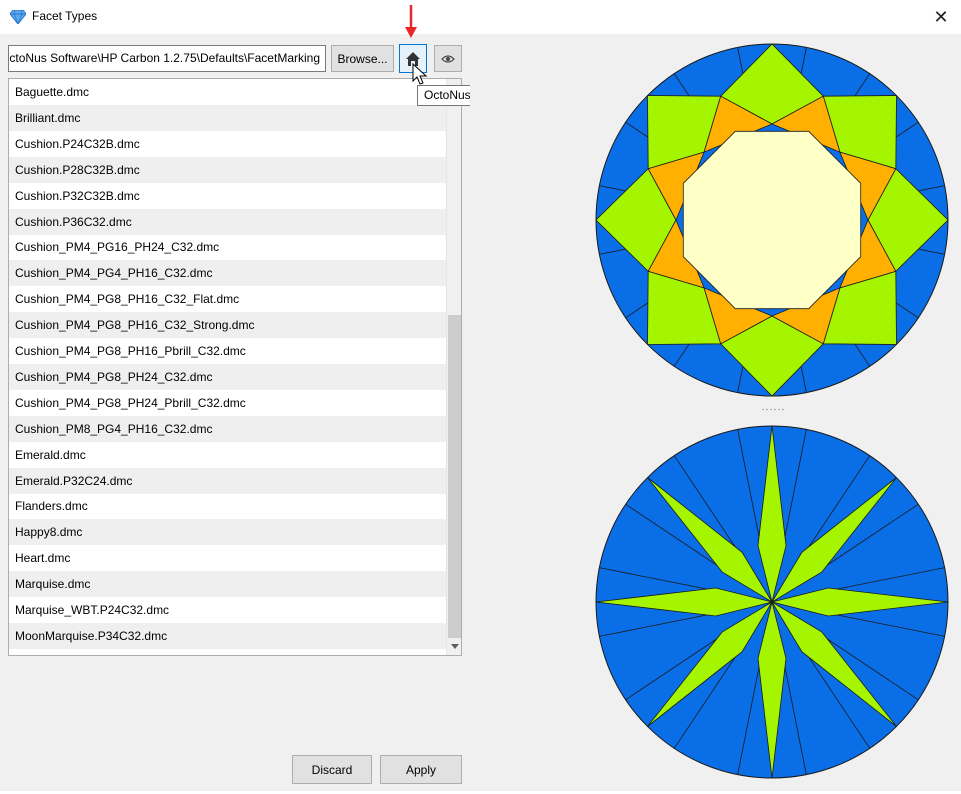  Describe the element at coordinates (228, 169) in the screenshot. I see `list-item: Cushion.P28C32B.dmc` at that location.